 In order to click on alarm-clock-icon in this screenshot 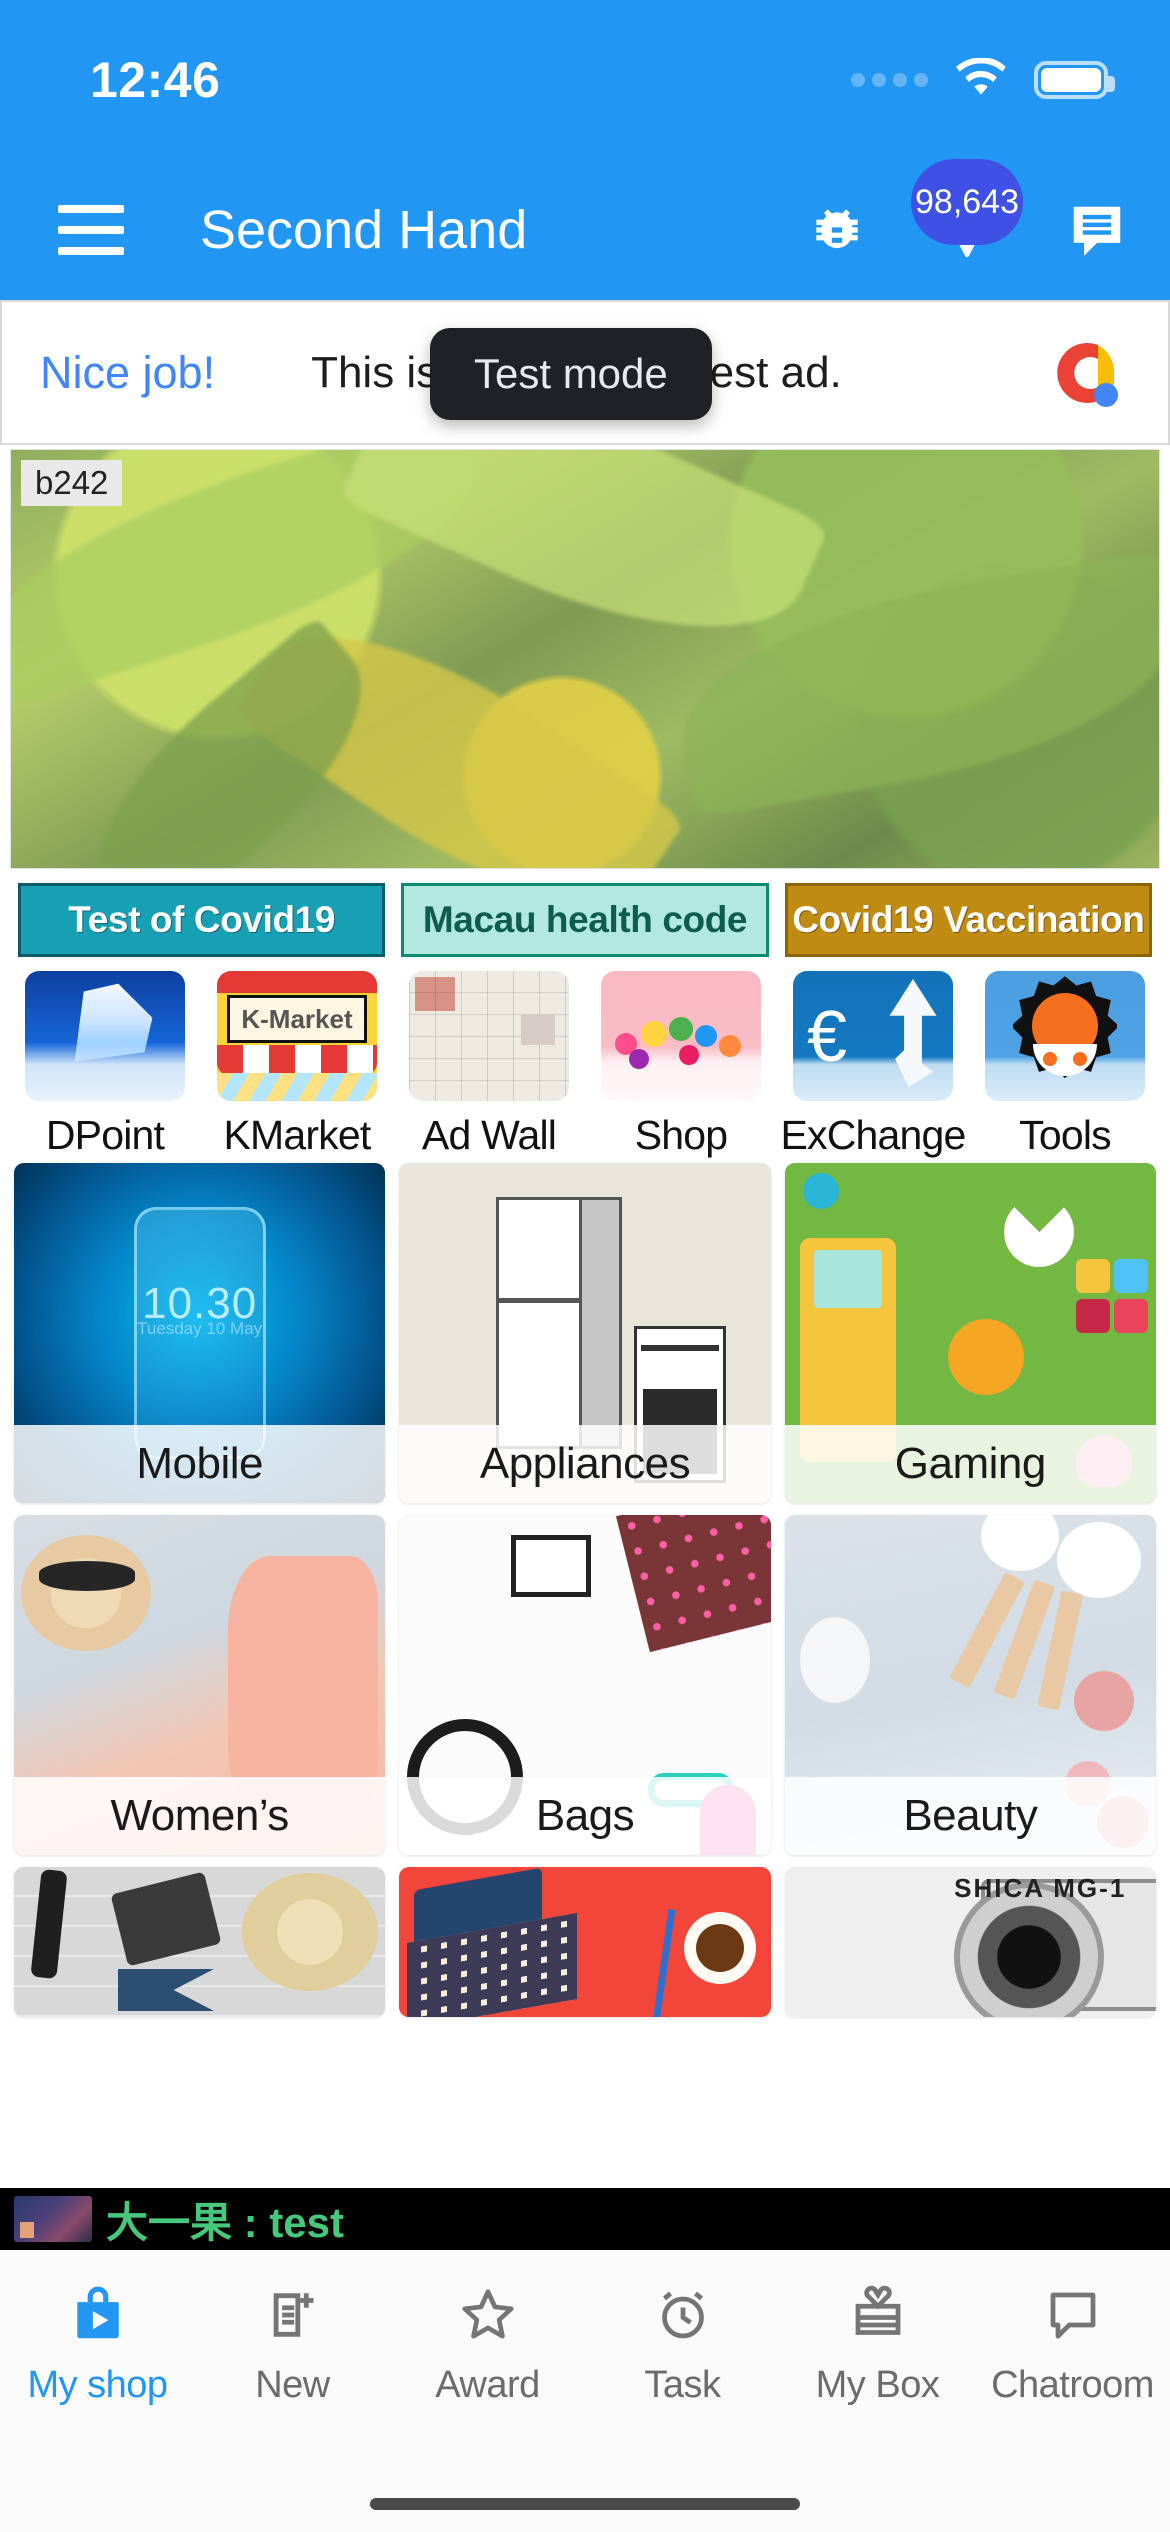, I will do `click(683, 2315)`.